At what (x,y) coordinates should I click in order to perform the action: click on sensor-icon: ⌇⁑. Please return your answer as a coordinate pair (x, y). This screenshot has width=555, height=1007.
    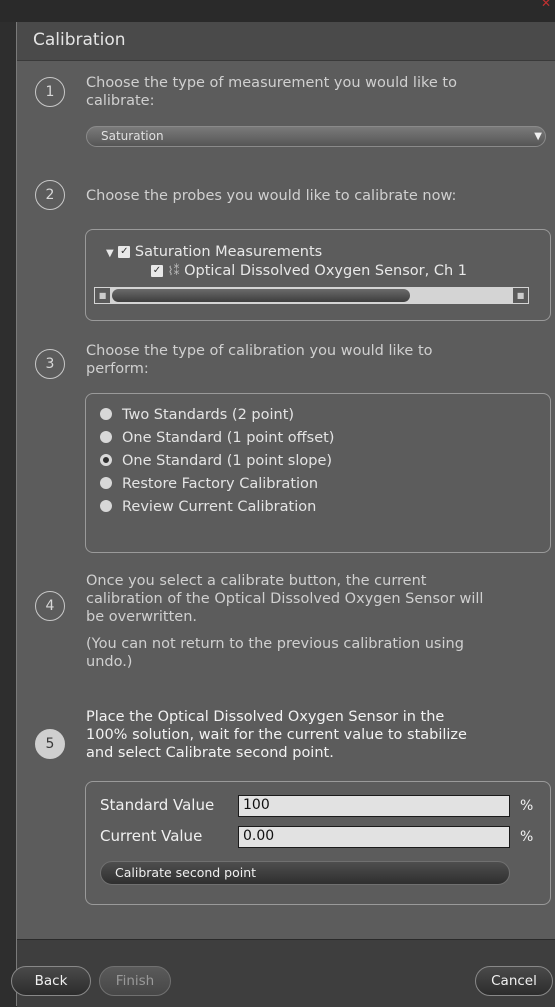
    Looking at the image, I should click on (173, 271).